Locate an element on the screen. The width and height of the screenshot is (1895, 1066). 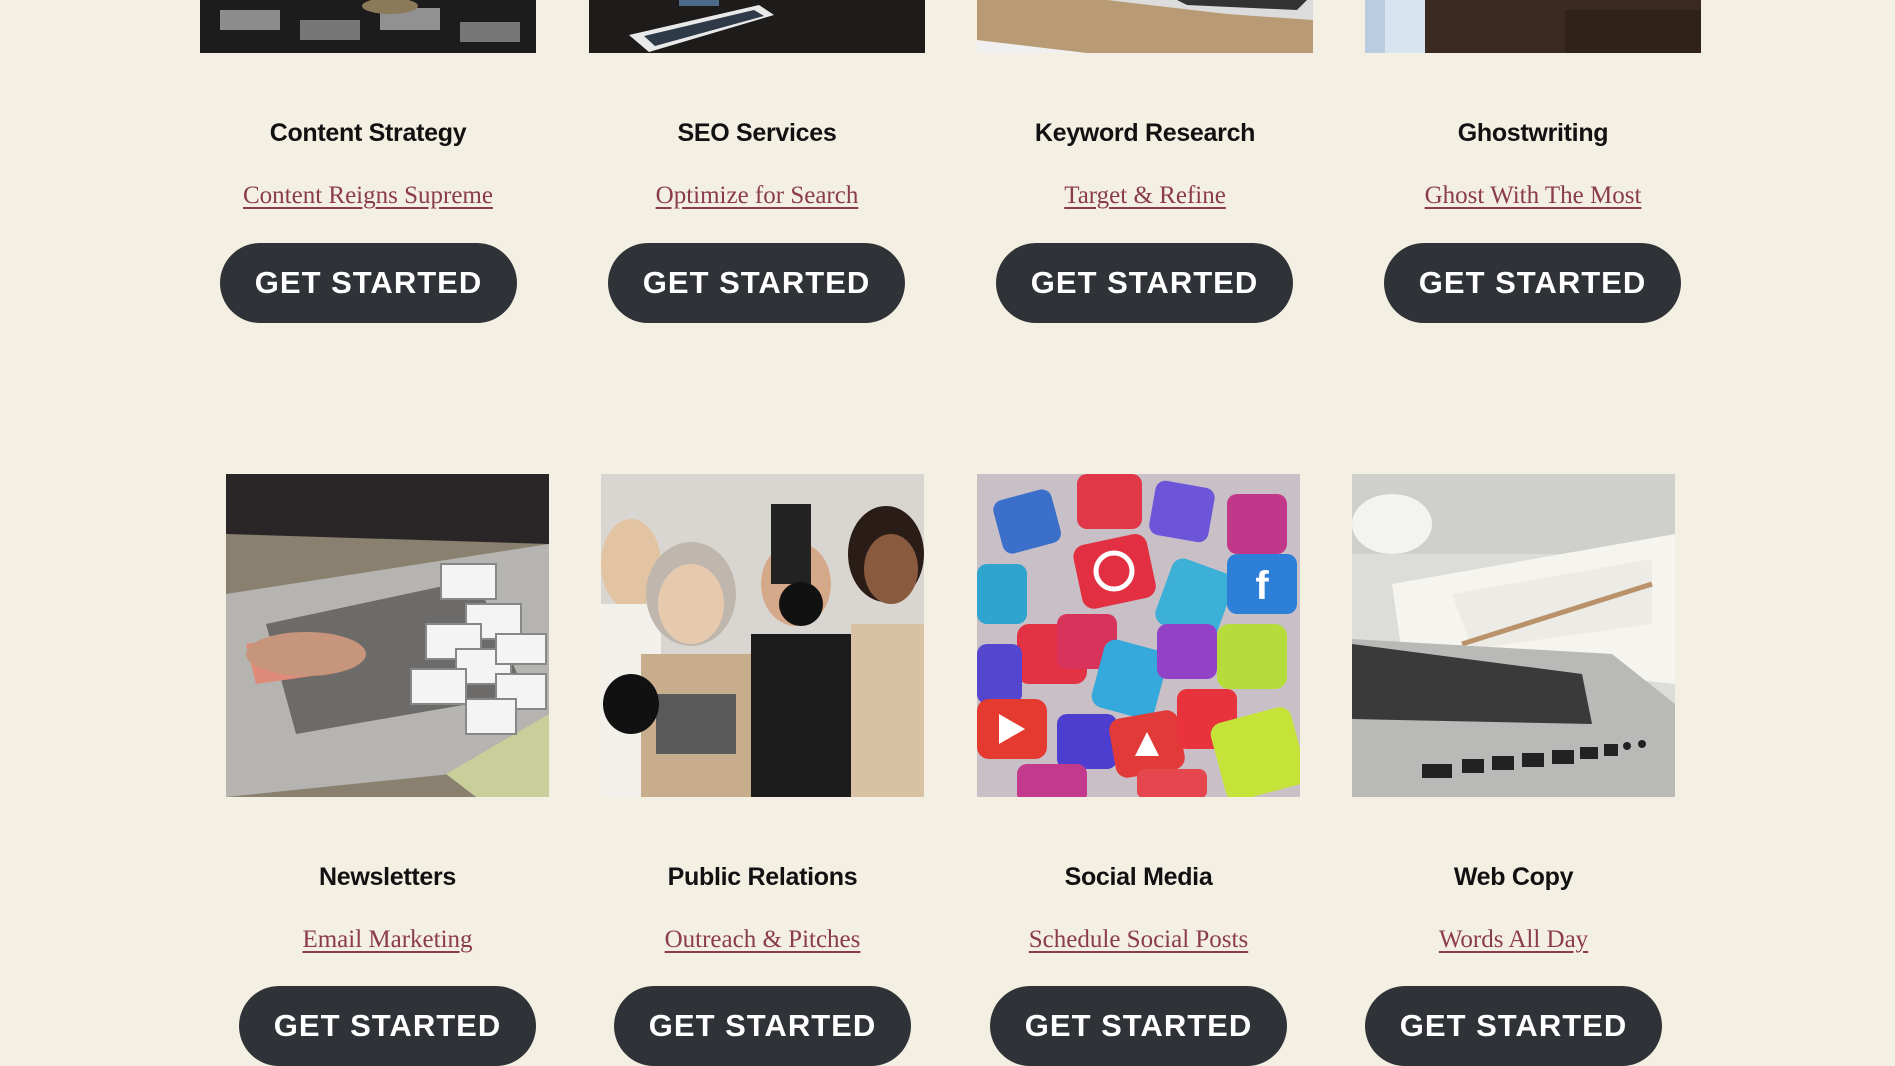
card-link: Content Reigns Supreme is located at coordinates (368, 196).